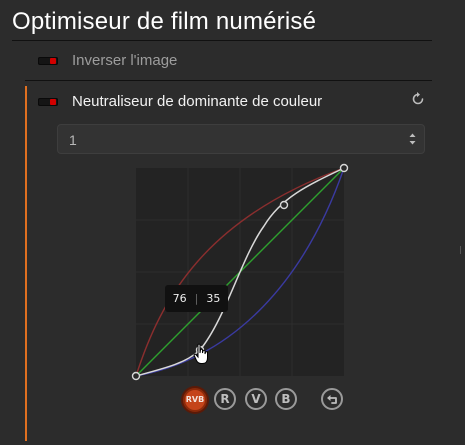 This screenshot has height=445, width=465. Describe the element at coordinates (197, 101) in the screenshot. I see `module-neutralizer-label: Neutraliseur de dominante de couleur` at that location.